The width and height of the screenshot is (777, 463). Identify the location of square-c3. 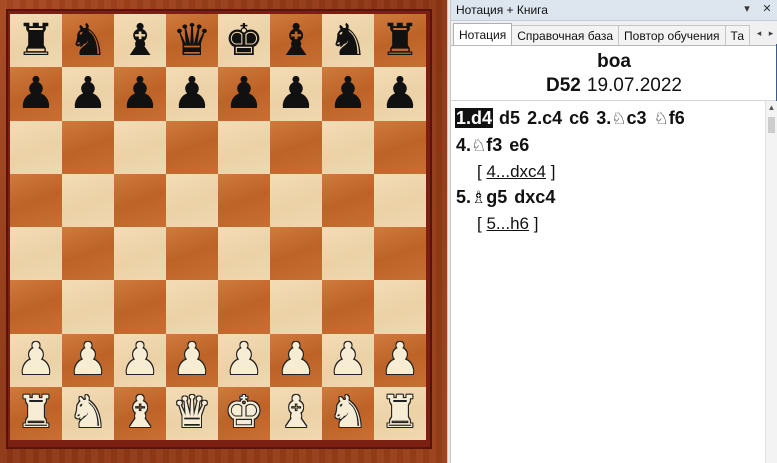
(140, 307).